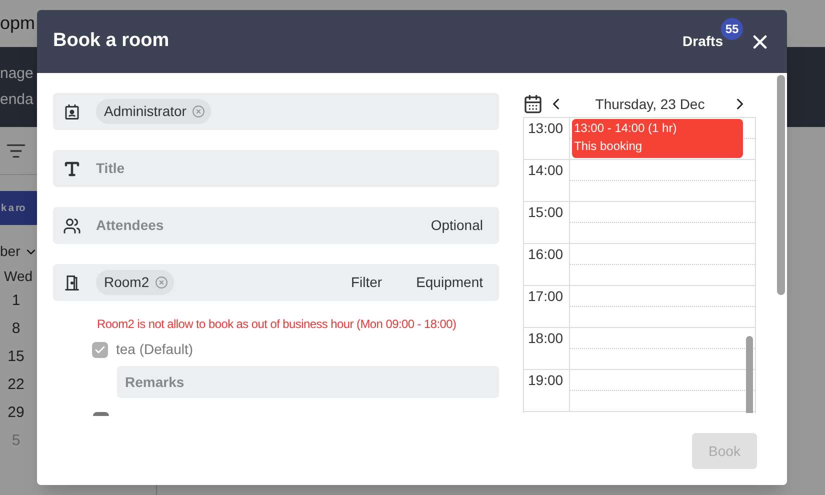 The image size is (825, 495). I want to click on hour-label: 19:00, so click(547, 390).